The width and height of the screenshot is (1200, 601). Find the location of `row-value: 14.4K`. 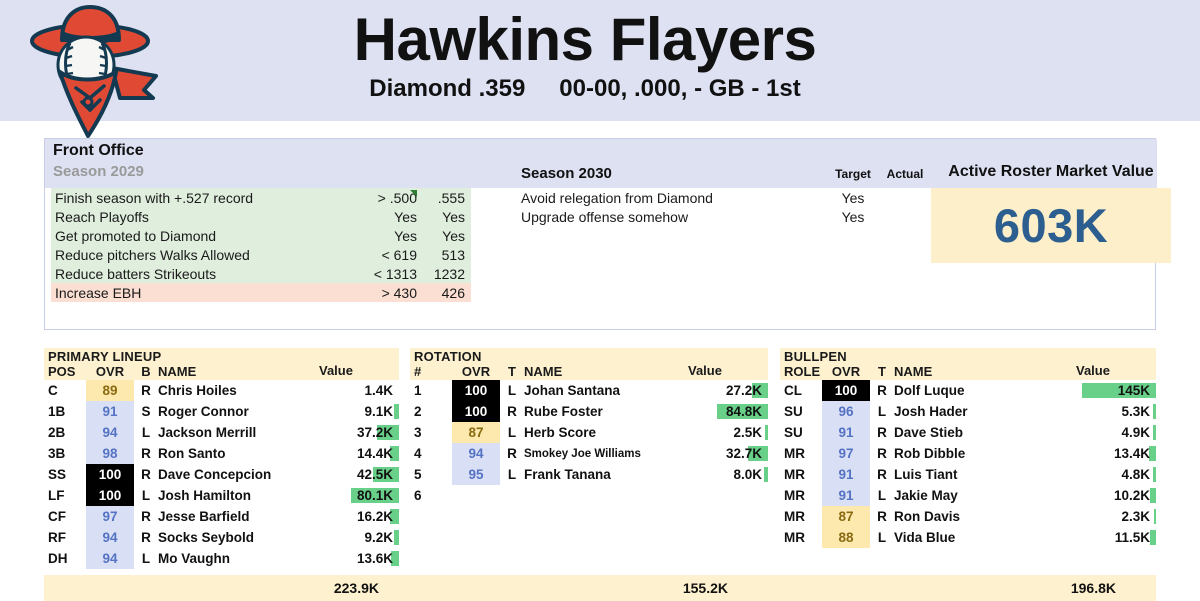

row-value: 14.4K is located at coordinates (374, 453).